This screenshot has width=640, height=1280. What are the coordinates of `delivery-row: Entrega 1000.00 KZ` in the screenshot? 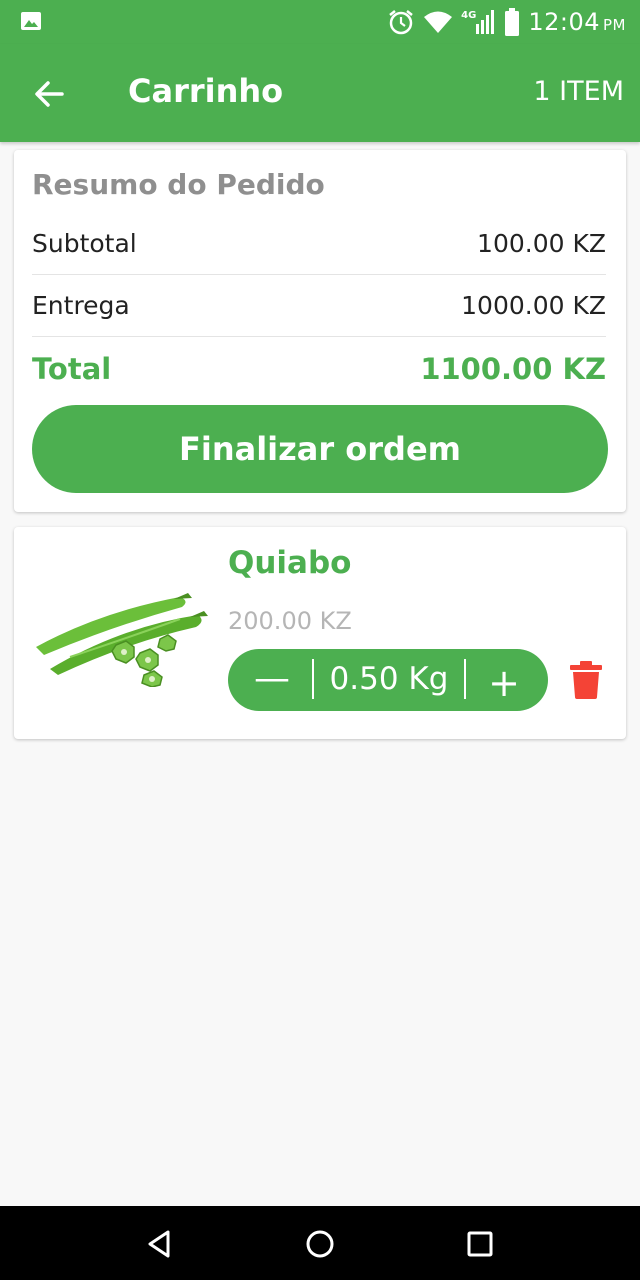 It's located at (319, 305).